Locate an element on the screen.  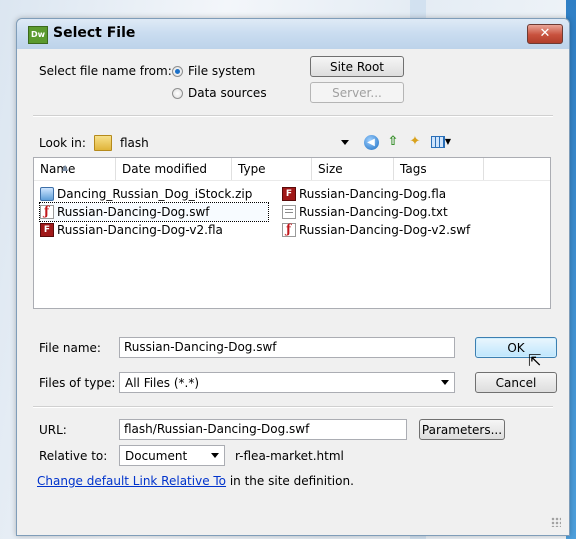
list-item: Russian-Dancing-Dog-v2.swf is located at coordinates (412, 230).